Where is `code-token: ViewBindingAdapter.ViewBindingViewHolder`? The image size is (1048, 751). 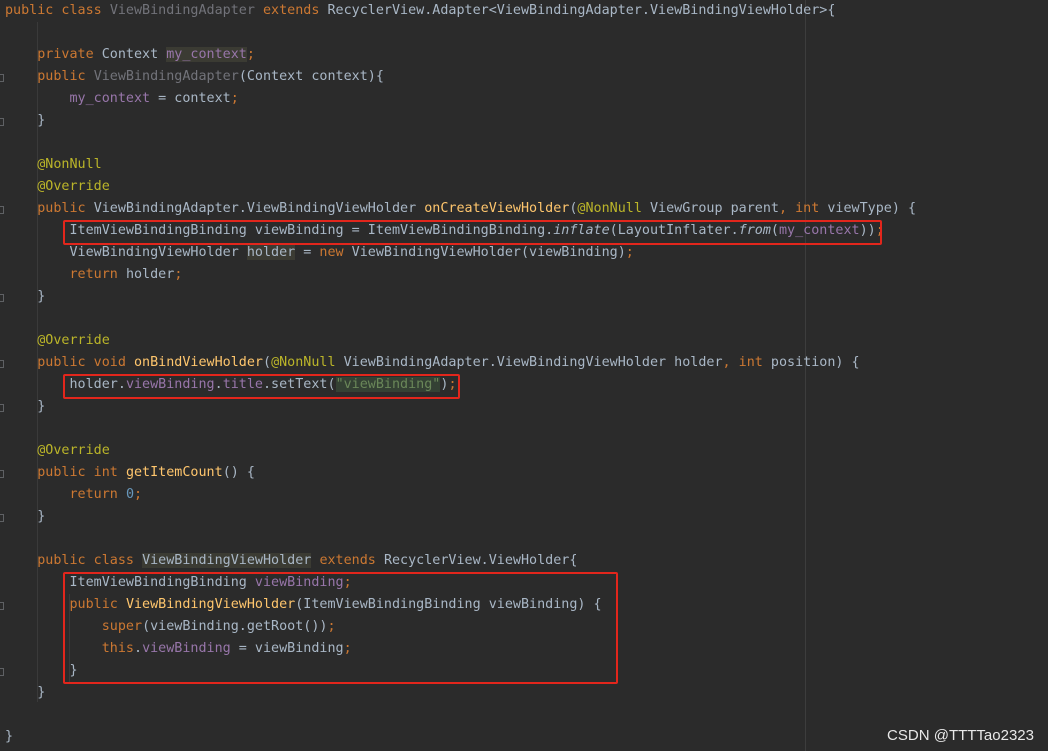 code-token: ViewBindingAdapter.ViewBindingViewHolder is located at coordinates (259, 208).